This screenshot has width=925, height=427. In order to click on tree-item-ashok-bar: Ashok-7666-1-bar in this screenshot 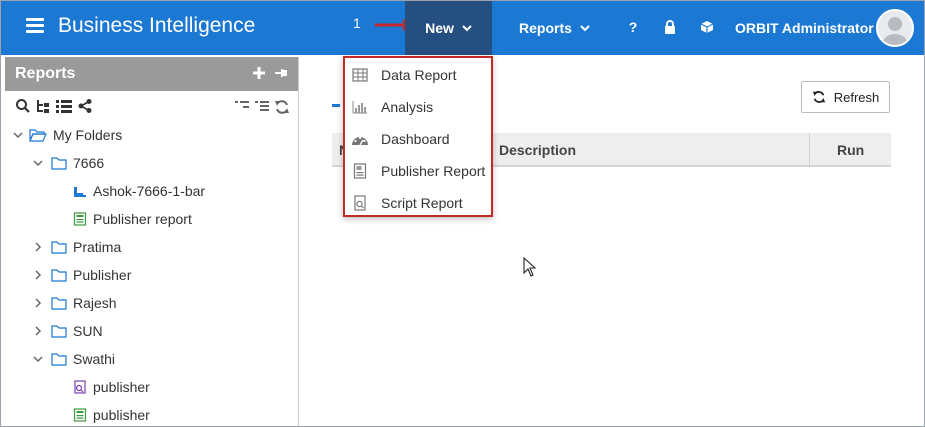, I will do `click(139, 191)`.